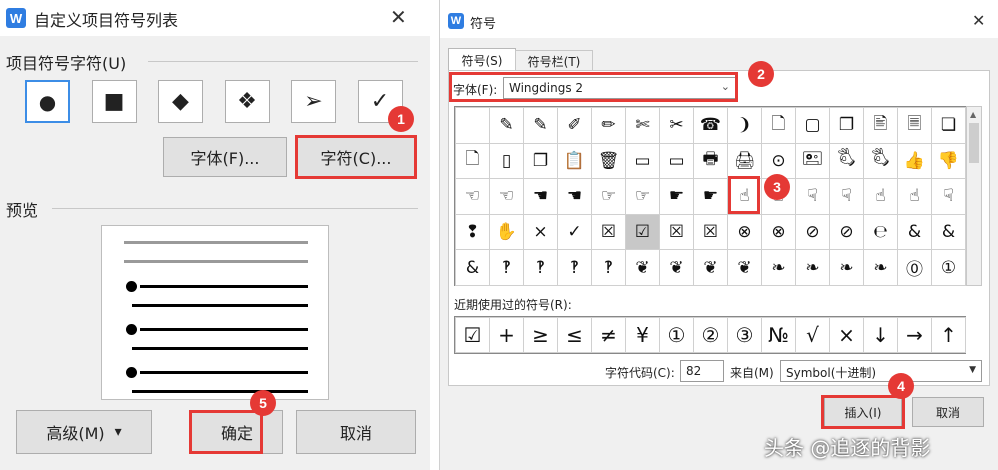  Describe the element at coordinates (744, 161) in the screenshot. I see `symbol-cell: 🖨` at that location.